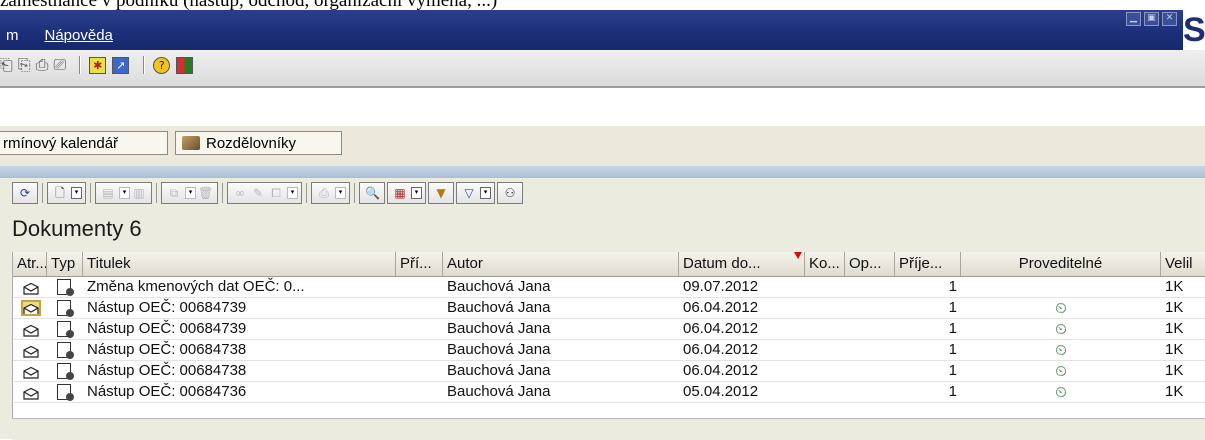 The width and height of the screenshot is (1205, 440). Describe the element at coordinates (1133, 19) in the screenshot. I see `minimize-icon: ▁` at that location.